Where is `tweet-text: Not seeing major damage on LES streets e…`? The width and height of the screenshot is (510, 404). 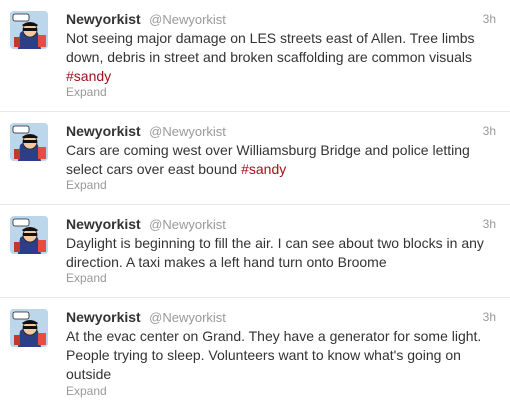
tweet-text: Not seeing major damage on LES streets e… is located at coordinates (281, 57).